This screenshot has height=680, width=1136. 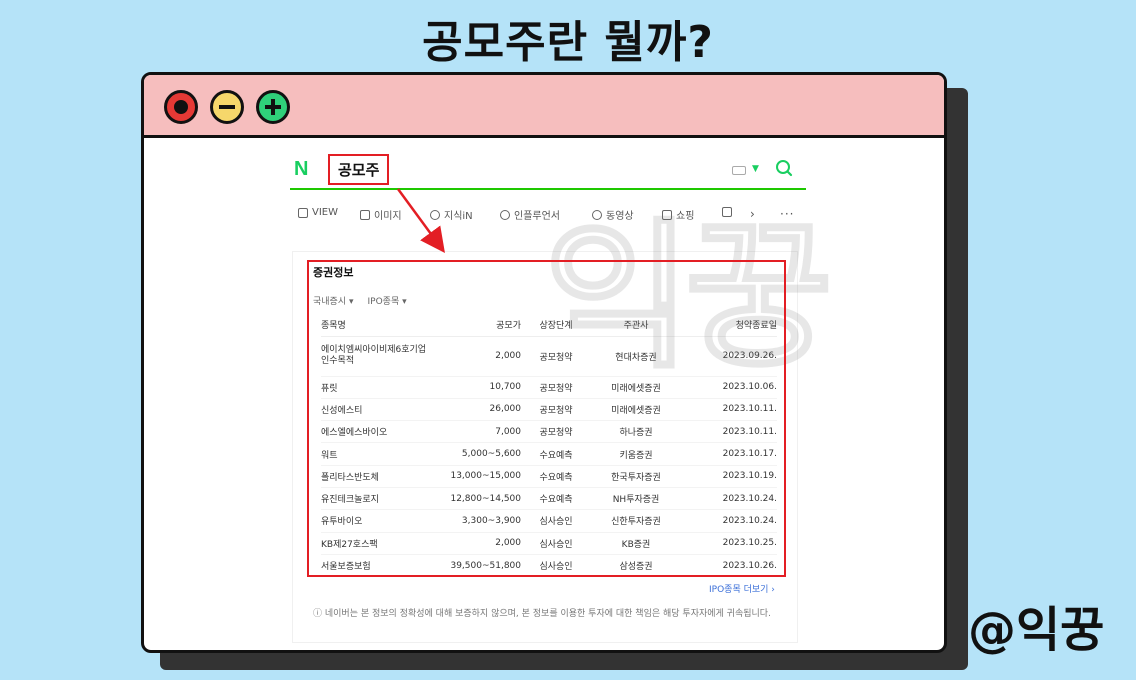 I want to click on bag-icon, so click(x=667, y=214).